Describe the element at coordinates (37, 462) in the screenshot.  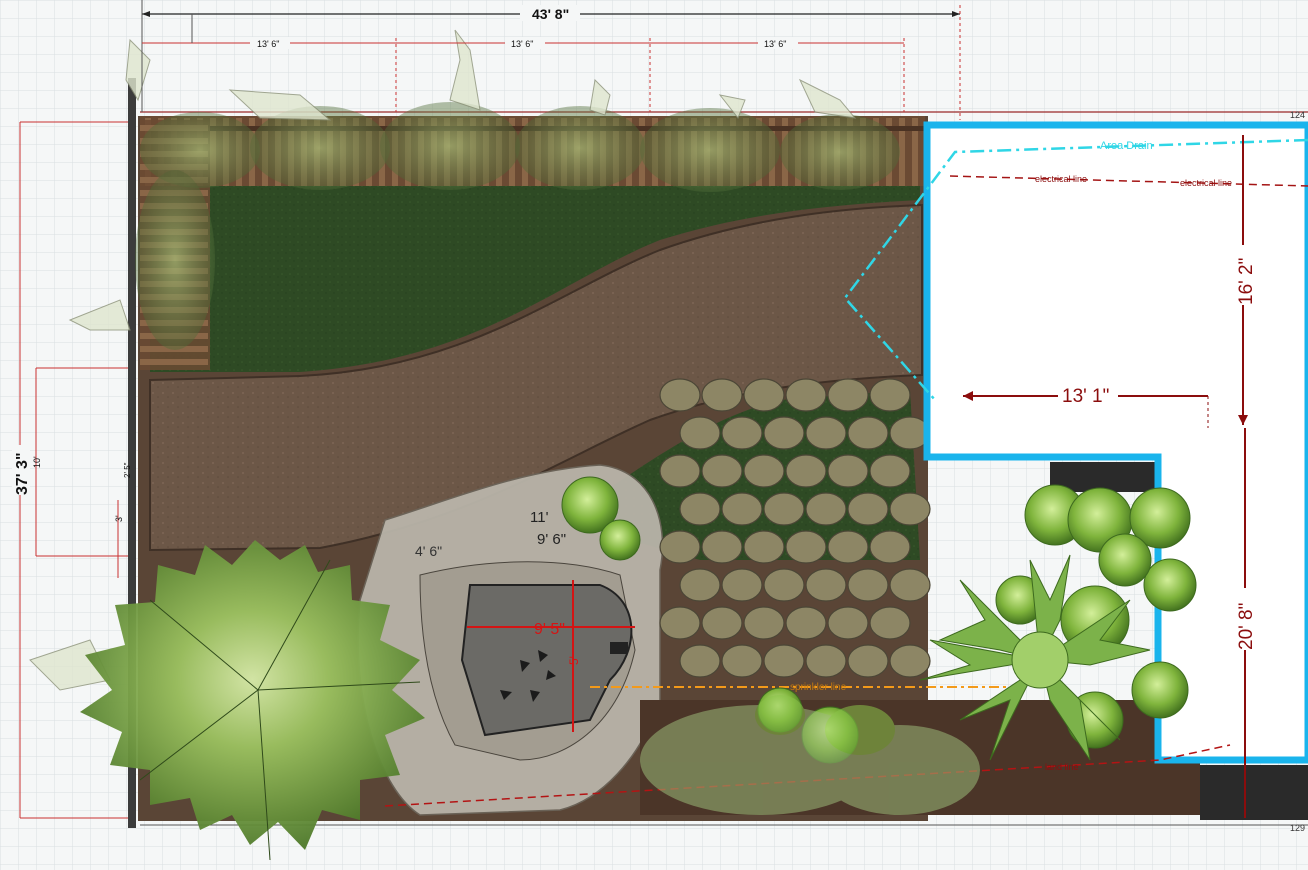
I see `left-small-1-label: 10'` at that location.